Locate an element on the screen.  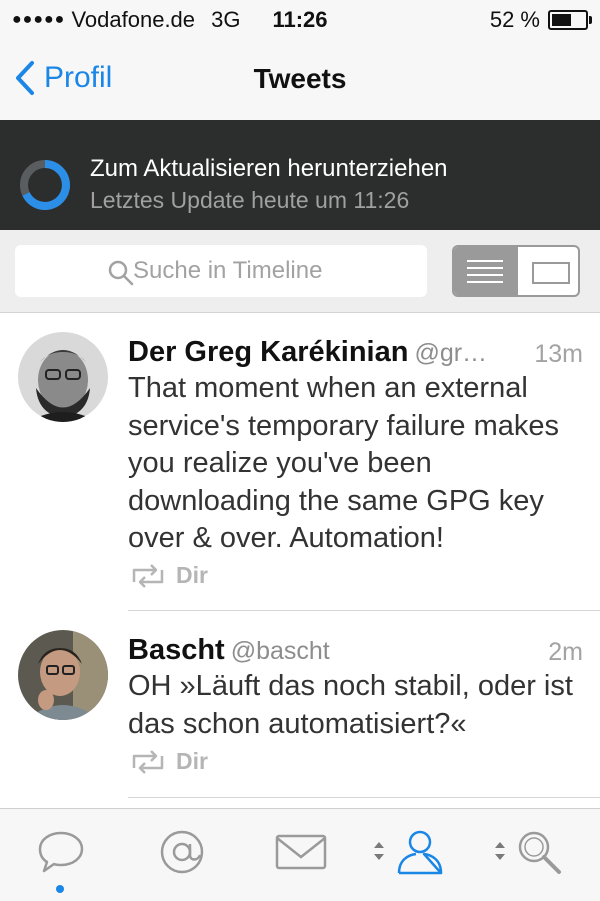
tab-mentions is located at coordinates (182, 854).